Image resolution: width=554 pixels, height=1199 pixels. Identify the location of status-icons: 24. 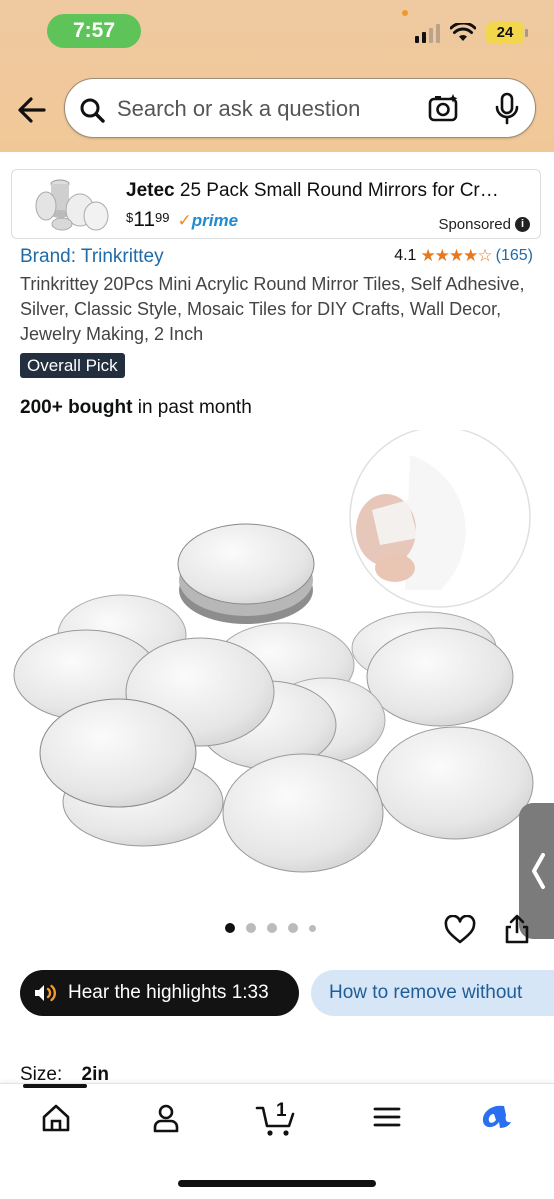
(471, 33).